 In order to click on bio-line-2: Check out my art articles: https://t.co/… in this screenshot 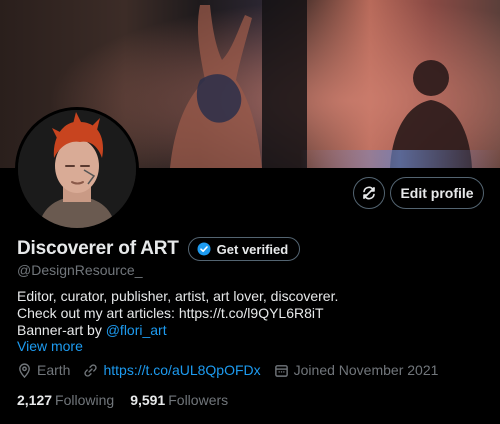, I will do `click(170, 313)`.